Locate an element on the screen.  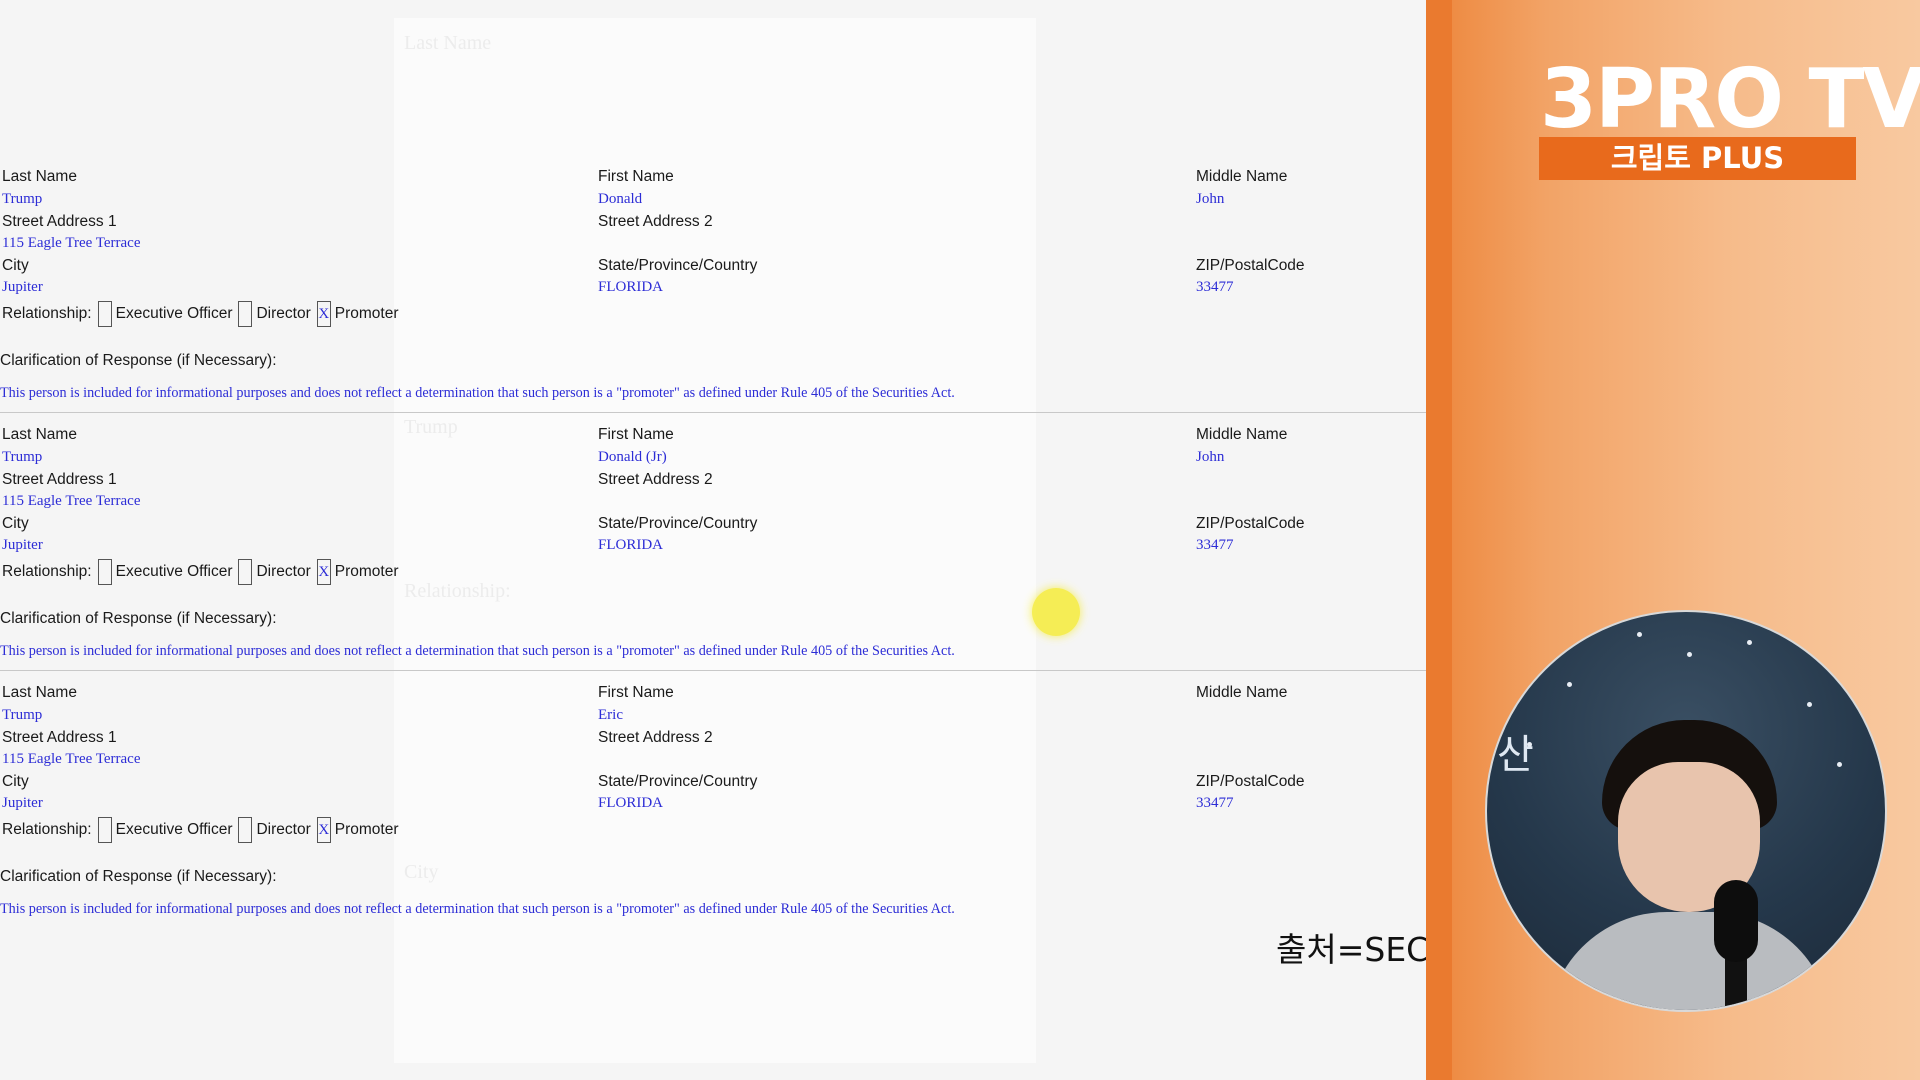
ghost-text: Last Name is located at coordinates (448, 43).